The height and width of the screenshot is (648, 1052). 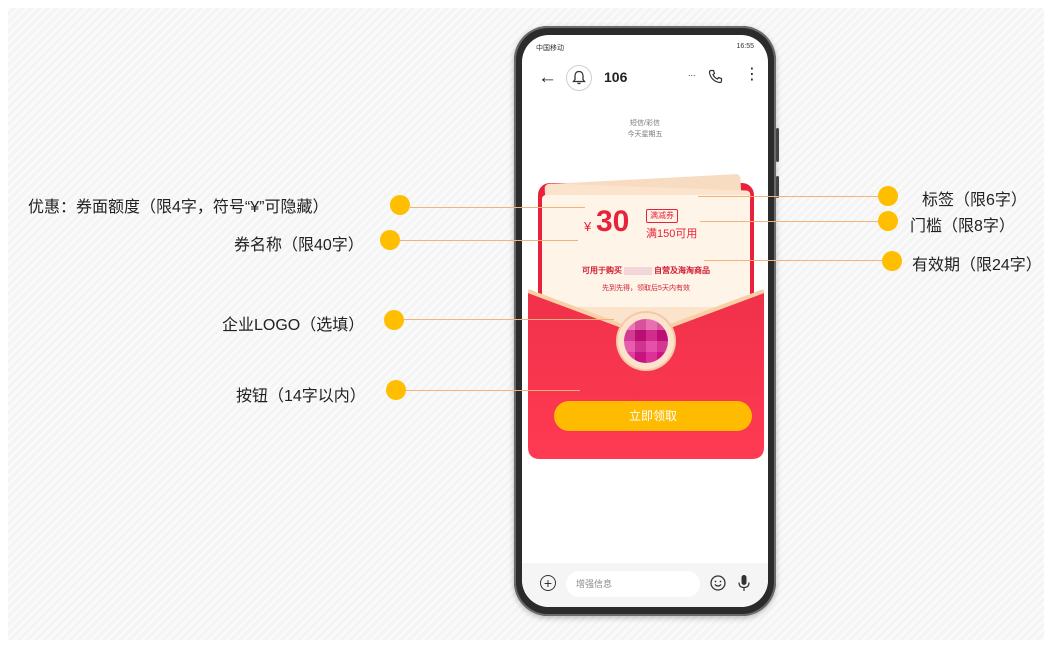 I want to click on message-type-label: 短信/彩信, so click(x=645, y=123).